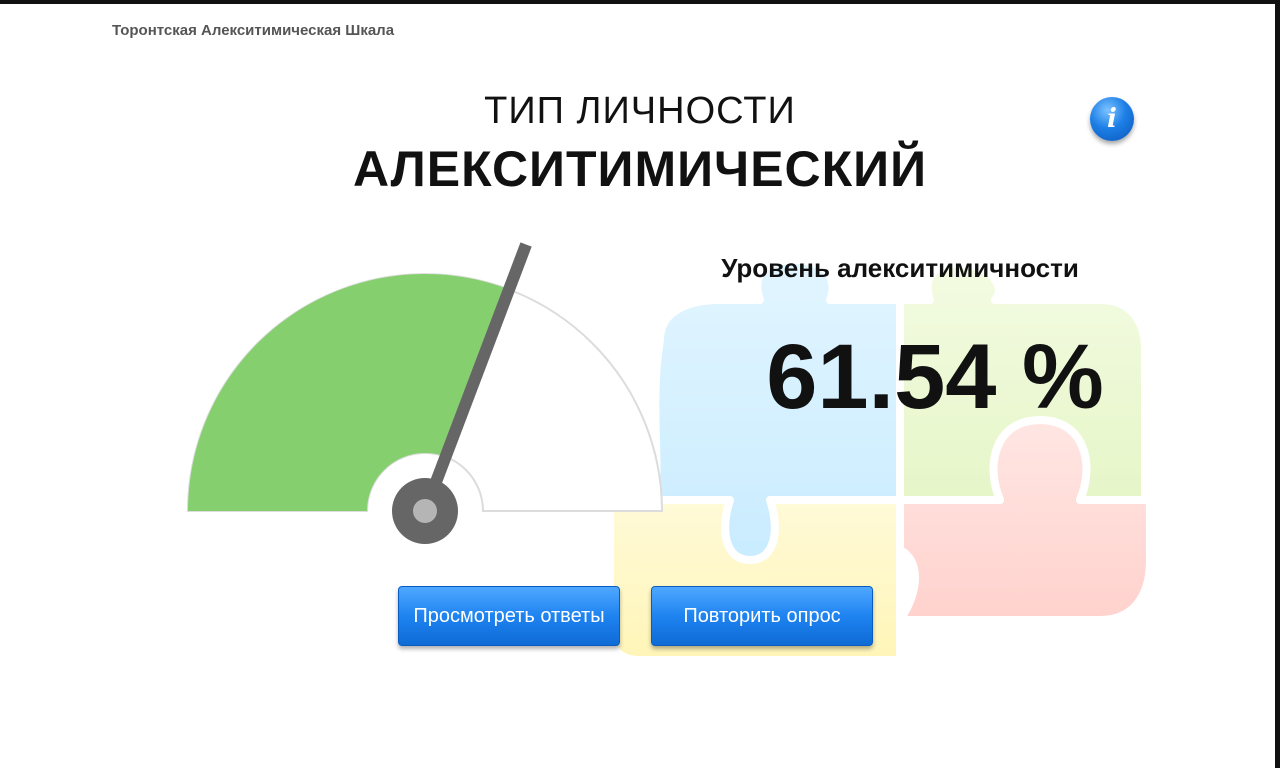 The image size is (1280, 768). I want to click on window-border-top, so click(640, 2).